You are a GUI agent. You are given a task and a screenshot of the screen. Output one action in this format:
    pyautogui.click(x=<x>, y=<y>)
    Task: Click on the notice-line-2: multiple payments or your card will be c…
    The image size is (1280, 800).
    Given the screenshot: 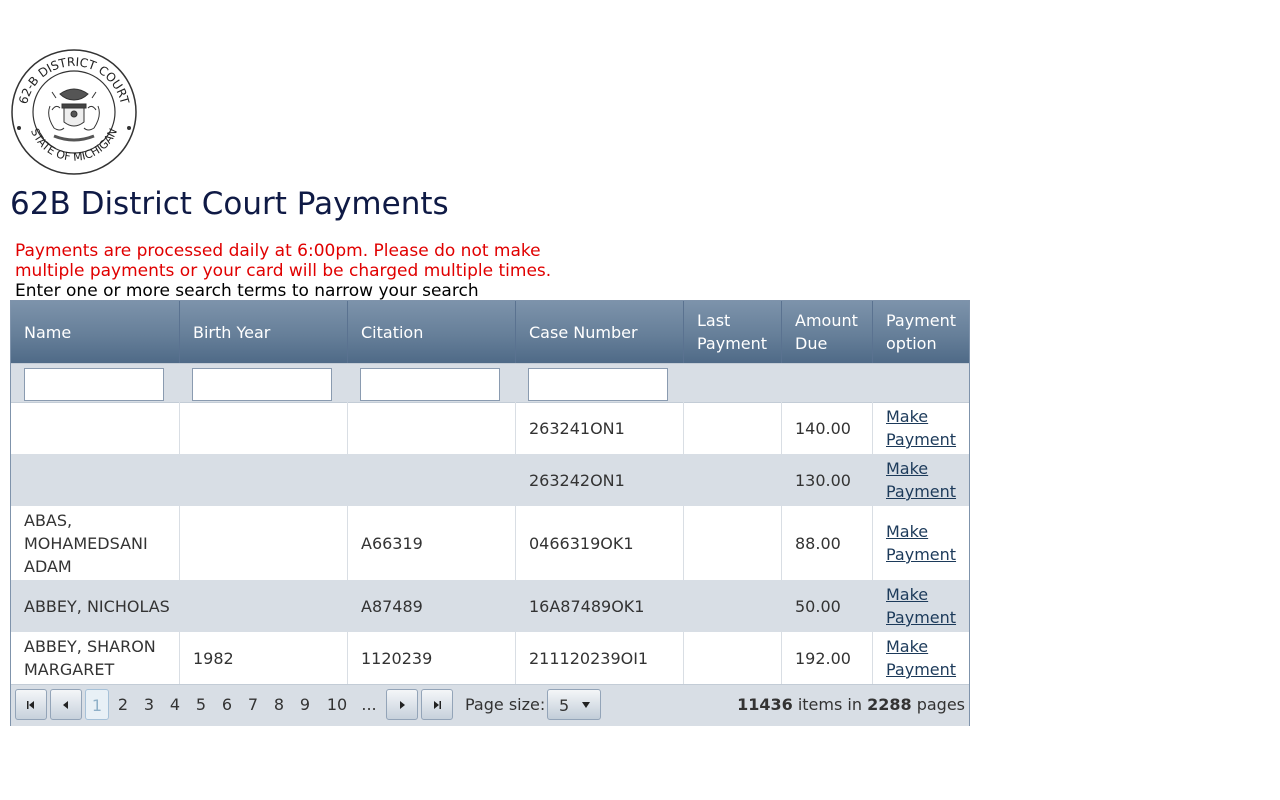 What is the action you would take?
    pyautogui.click(x=283, y=271)
    